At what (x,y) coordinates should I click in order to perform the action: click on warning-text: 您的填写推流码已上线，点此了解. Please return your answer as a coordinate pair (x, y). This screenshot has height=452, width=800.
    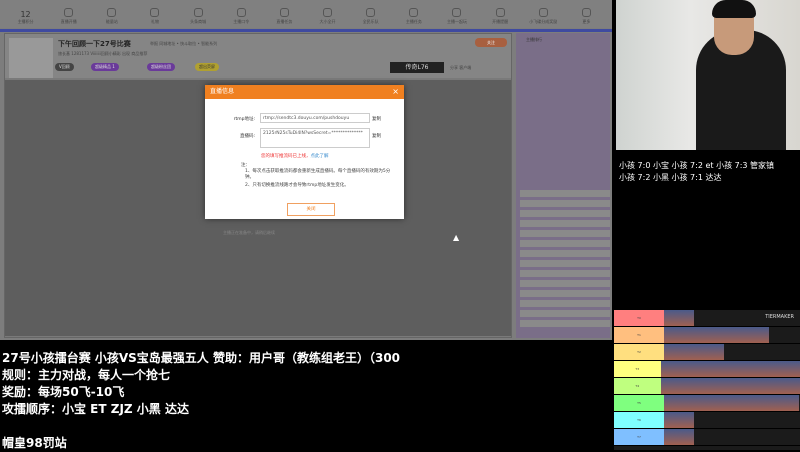
    Looking at the image, I should click on (295, 156).